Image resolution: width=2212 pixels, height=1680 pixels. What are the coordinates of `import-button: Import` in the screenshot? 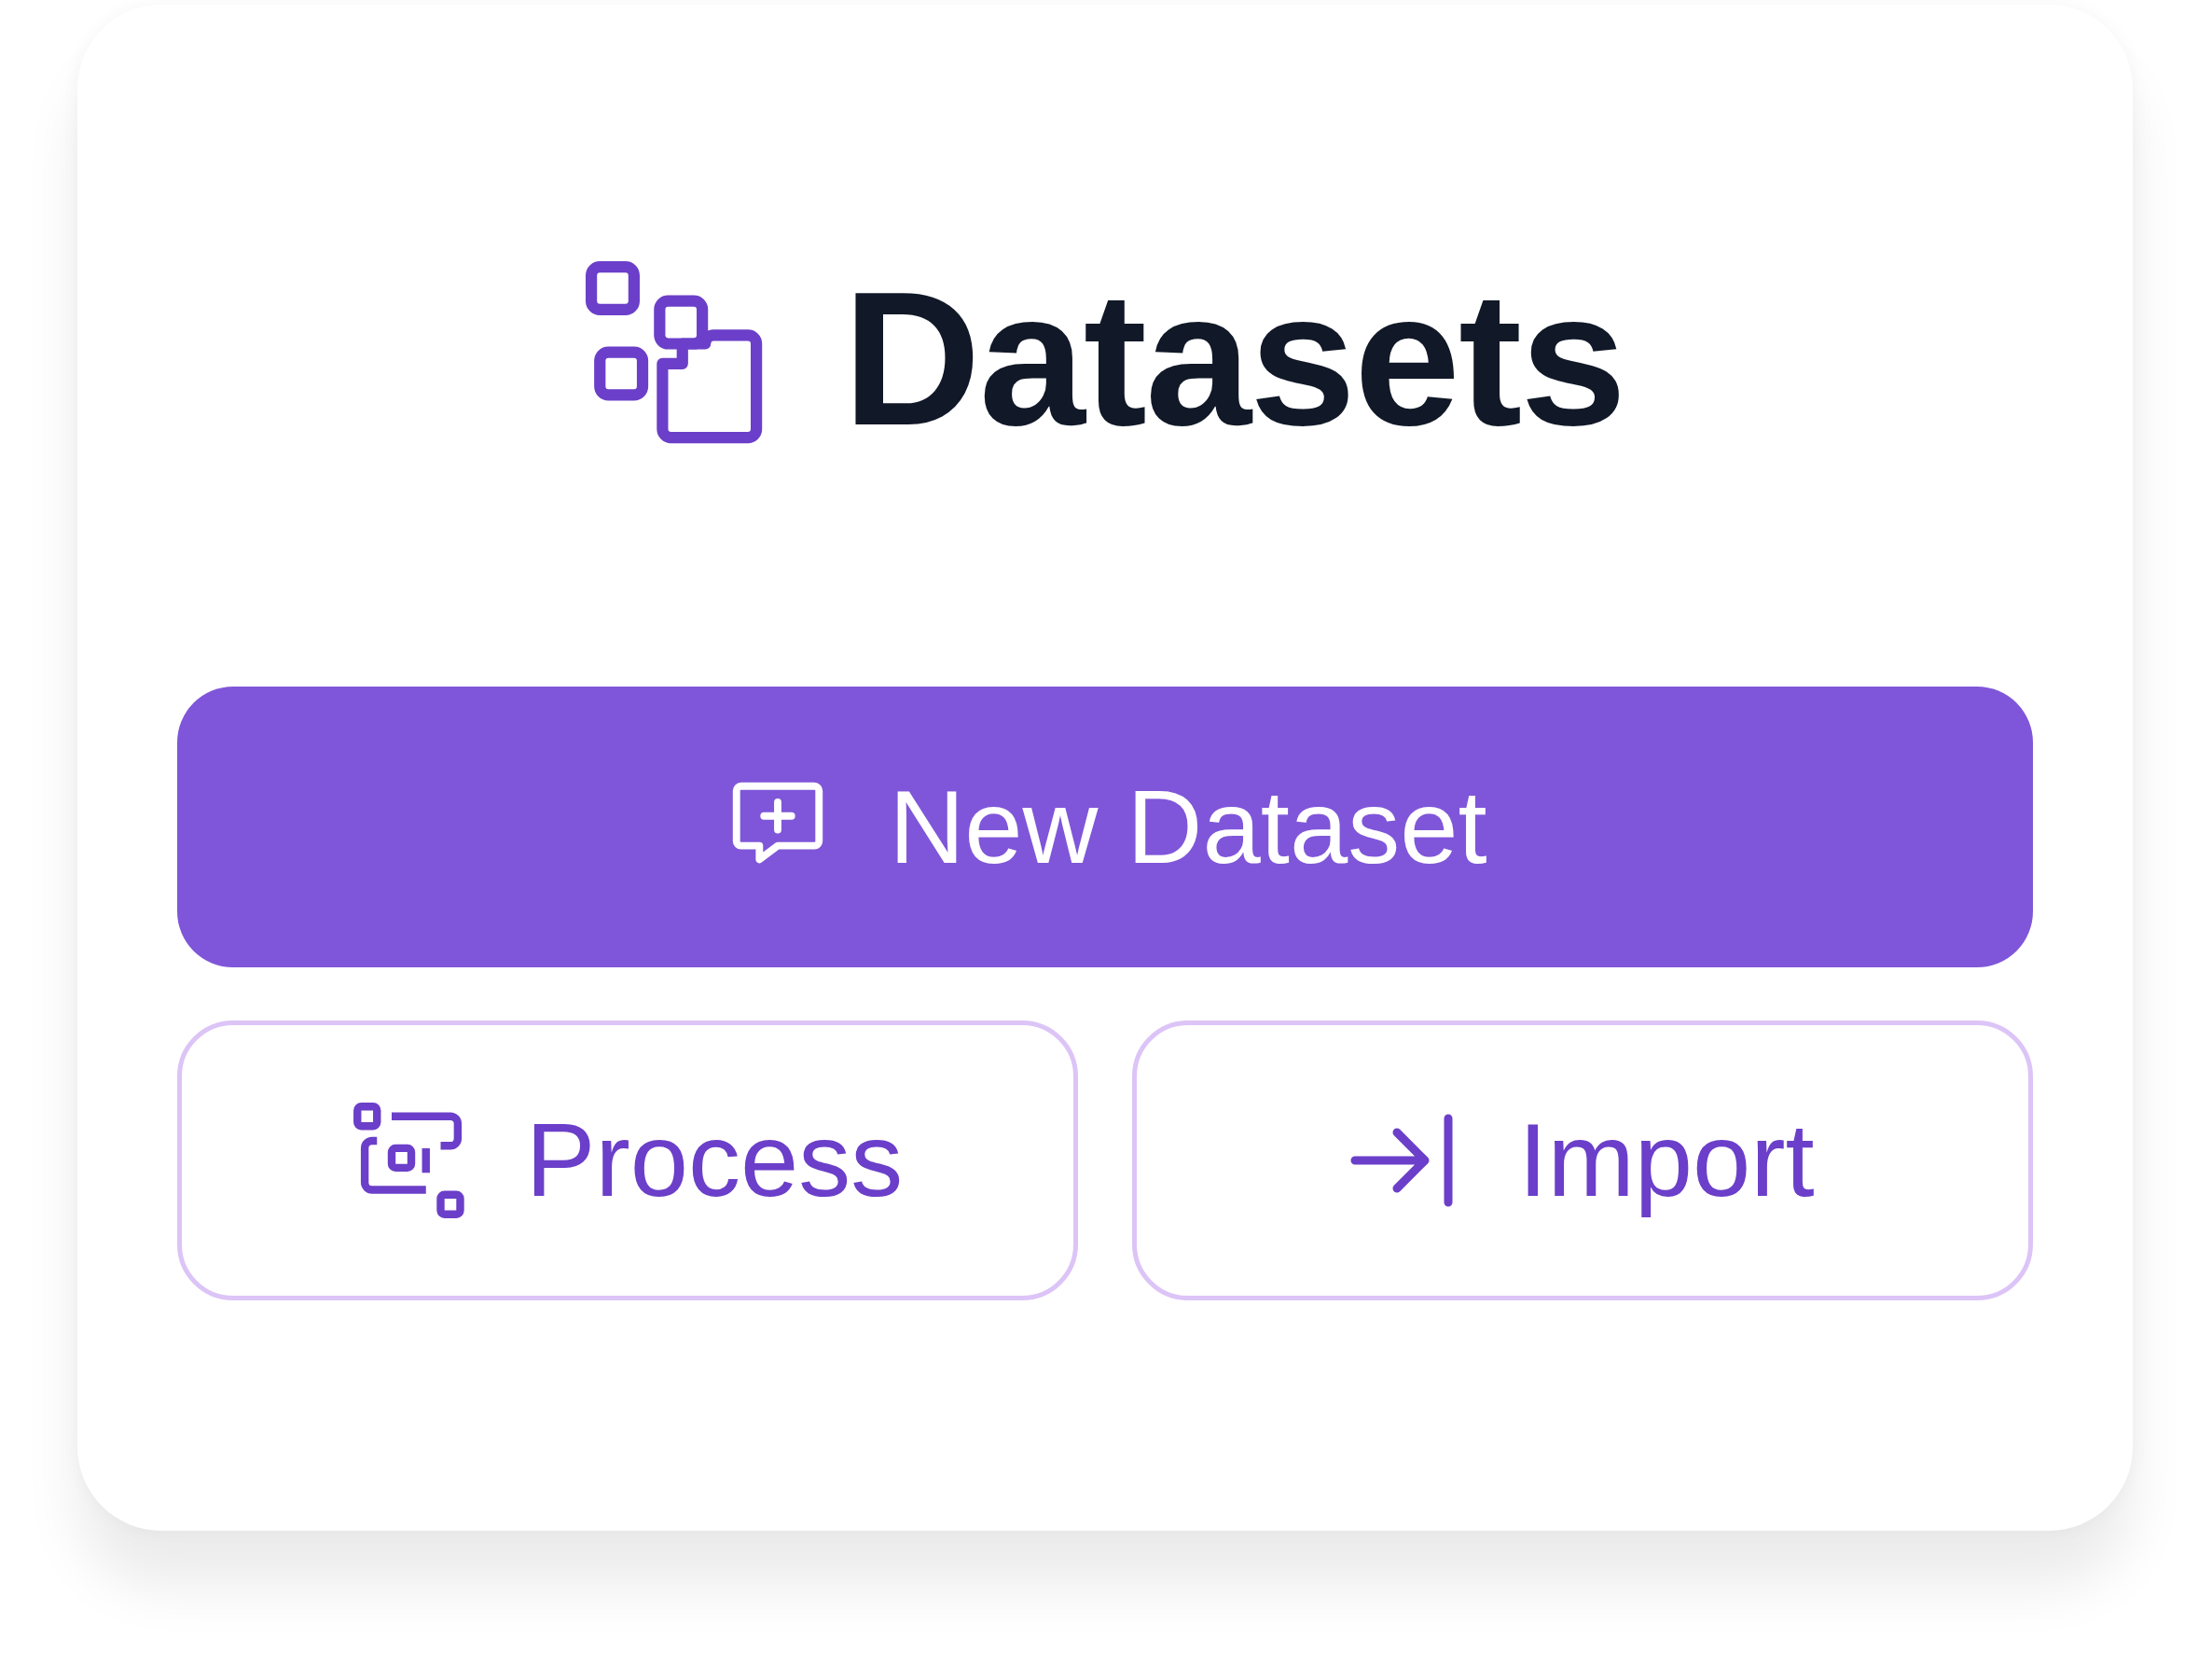 It's located at (1582, 1160).